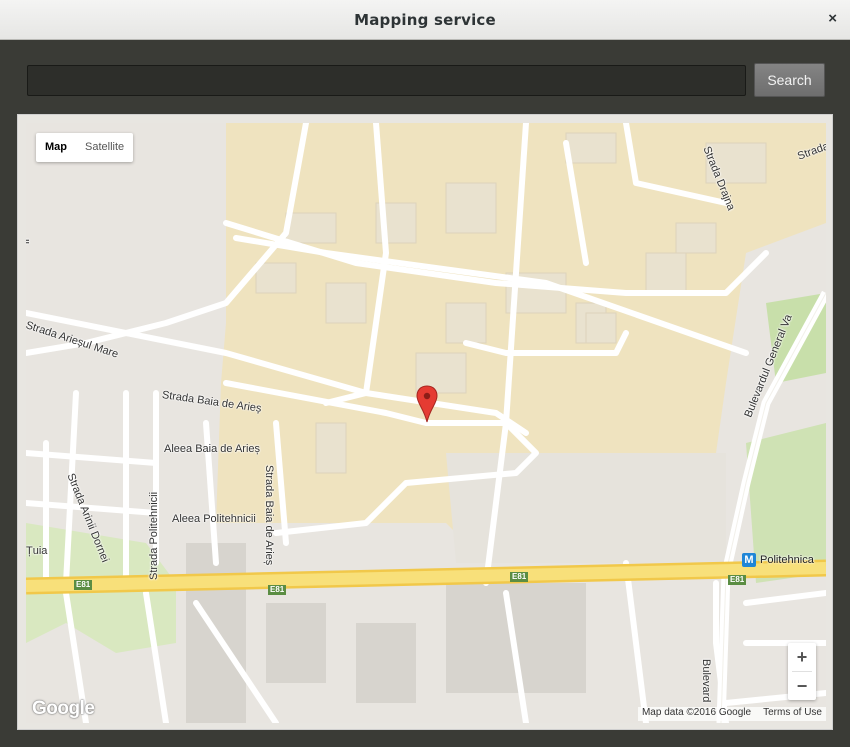  I want to click on street-label: Strada Baia de Arieș, so click(269, 515).